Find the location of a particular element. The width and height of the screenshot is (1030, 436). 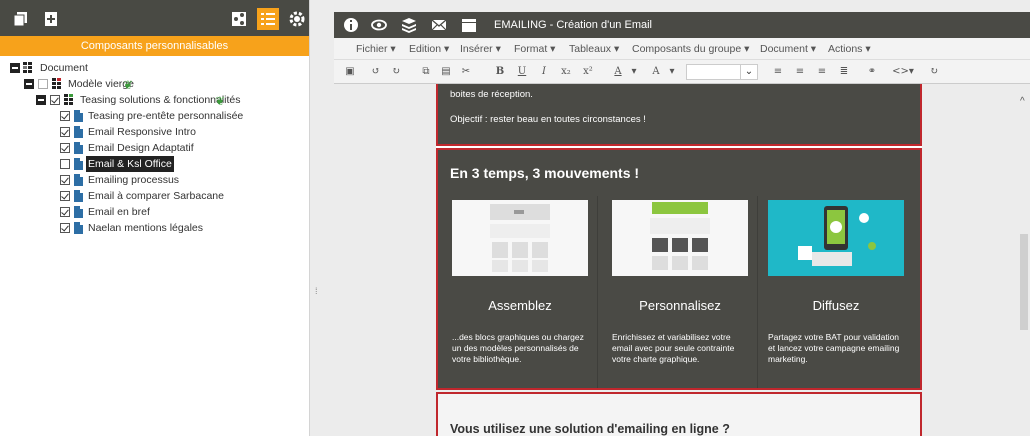

paste-icon: ▤ is located at coordinates (446, 72).